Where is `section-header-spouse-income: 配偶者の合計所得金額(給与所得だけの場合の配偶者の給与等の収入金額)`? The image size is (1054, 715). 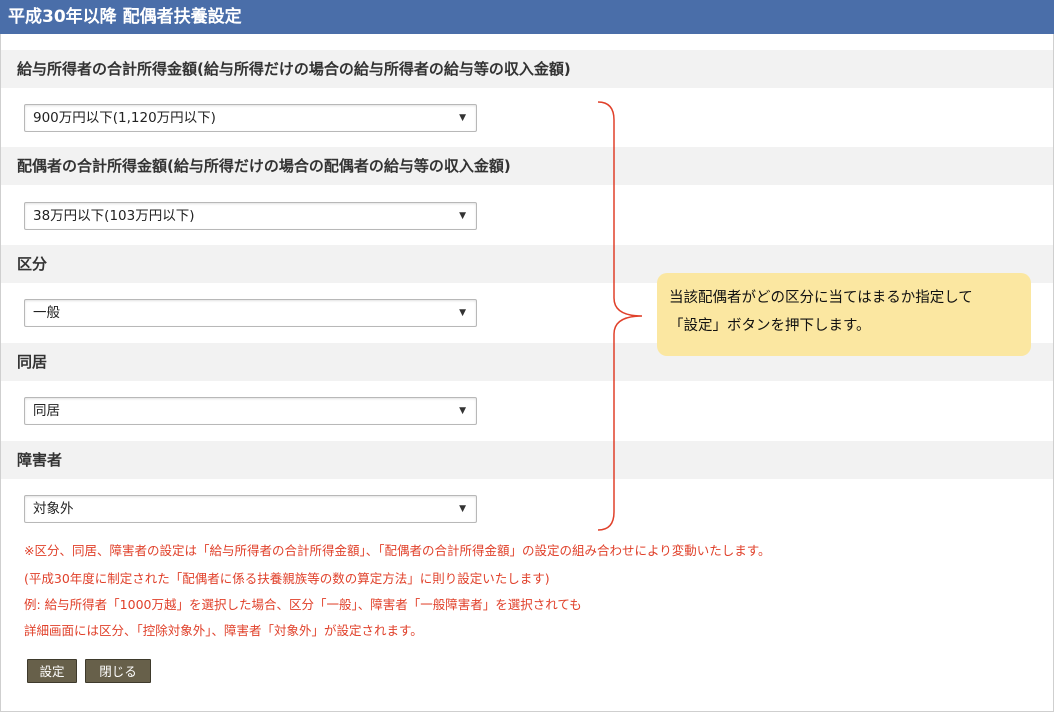
section-header-spouse-income: 配偶者の合計所得金額(給与所得だけの場合の配偶者の給与等の収入金額) is located at coordinates (527, 166).